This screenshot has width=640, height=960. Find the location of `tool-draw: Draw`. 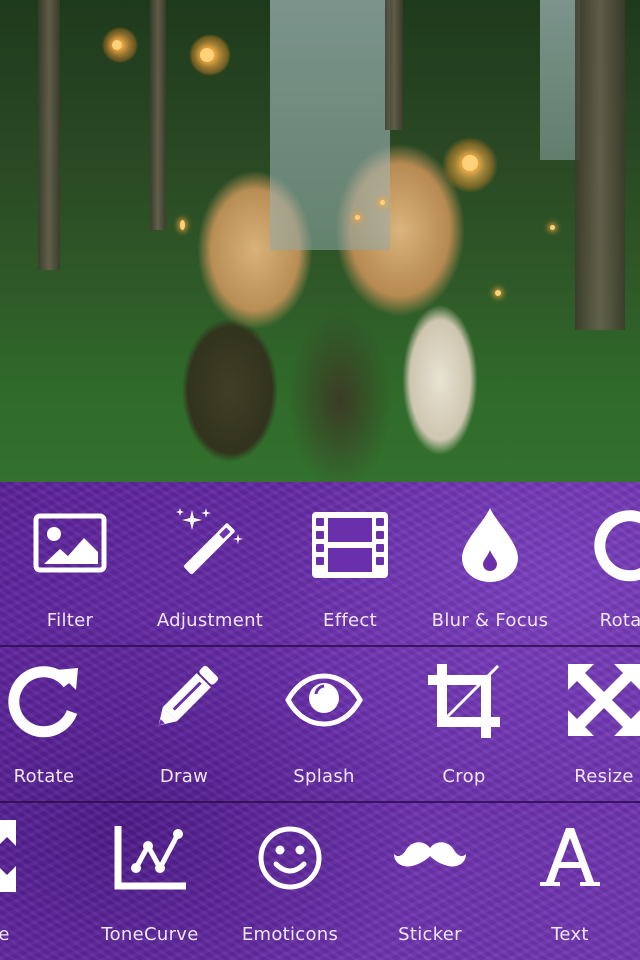

tool-draw: Draw is located at coordinates (184, 721).